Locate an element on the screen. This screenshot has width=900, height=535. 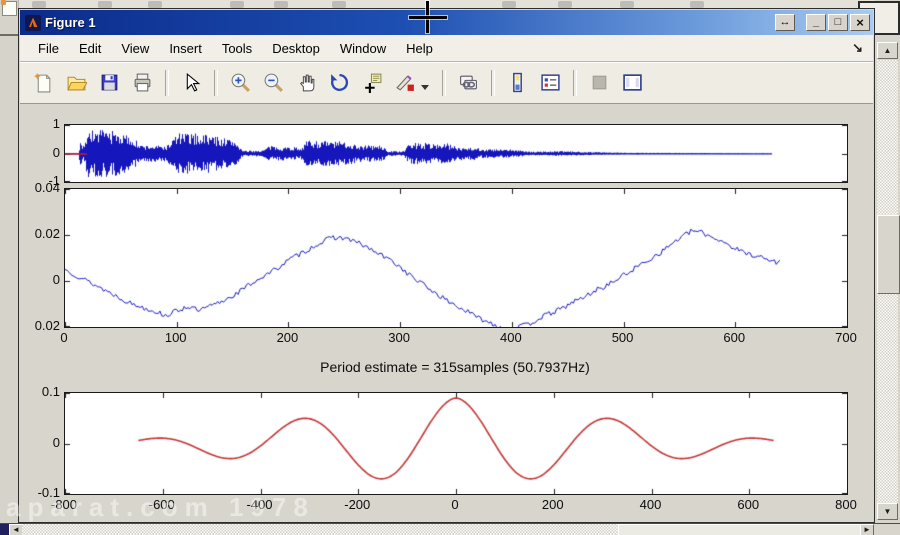
colorbar-icon is located at coordinates (517, 82).